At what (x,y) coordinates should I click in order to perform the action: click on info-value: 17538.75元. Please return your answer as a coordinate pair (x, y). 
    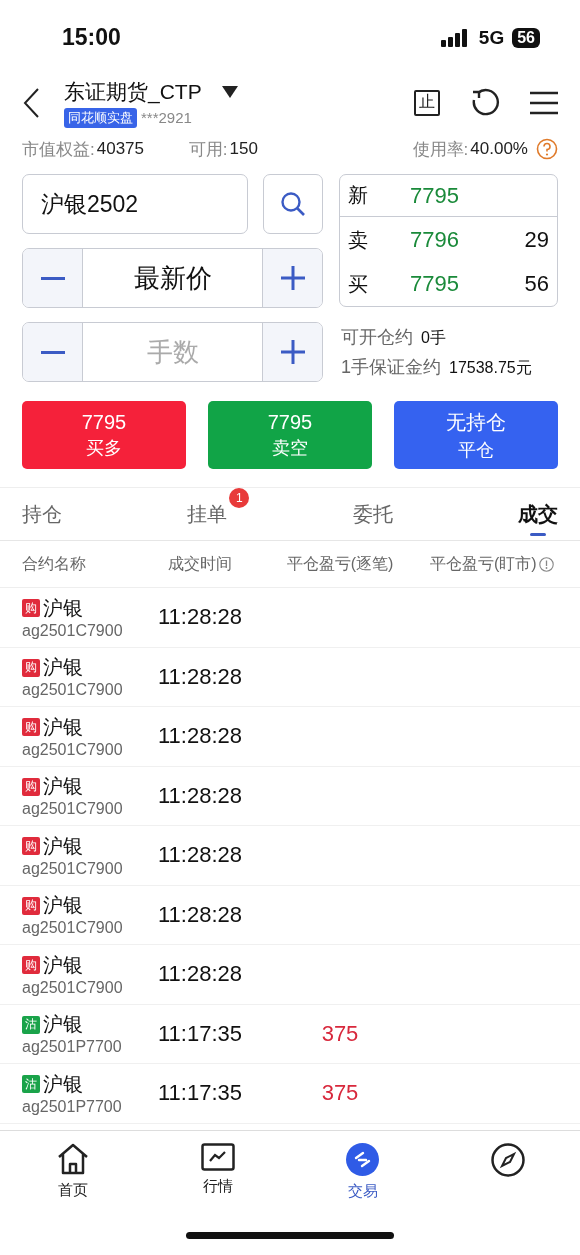
    Looking at the image, I should click on (490, 368).